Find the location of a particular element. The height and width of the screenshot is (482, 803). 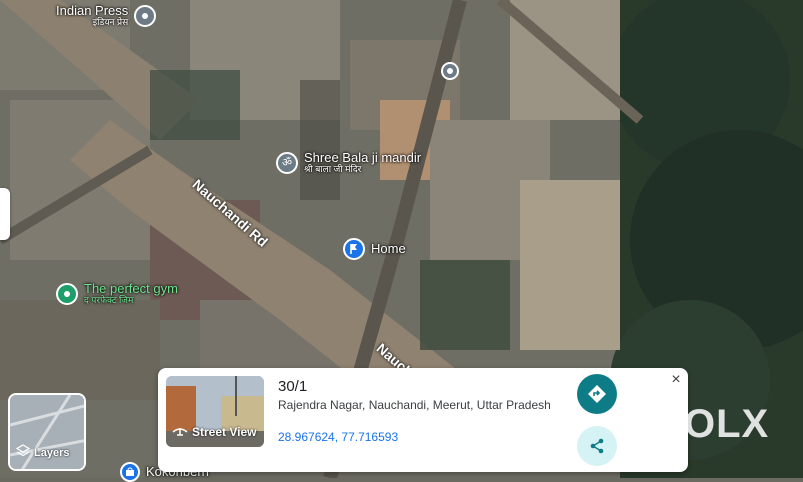

poi-name: Home is located at coordinates (388, 249).